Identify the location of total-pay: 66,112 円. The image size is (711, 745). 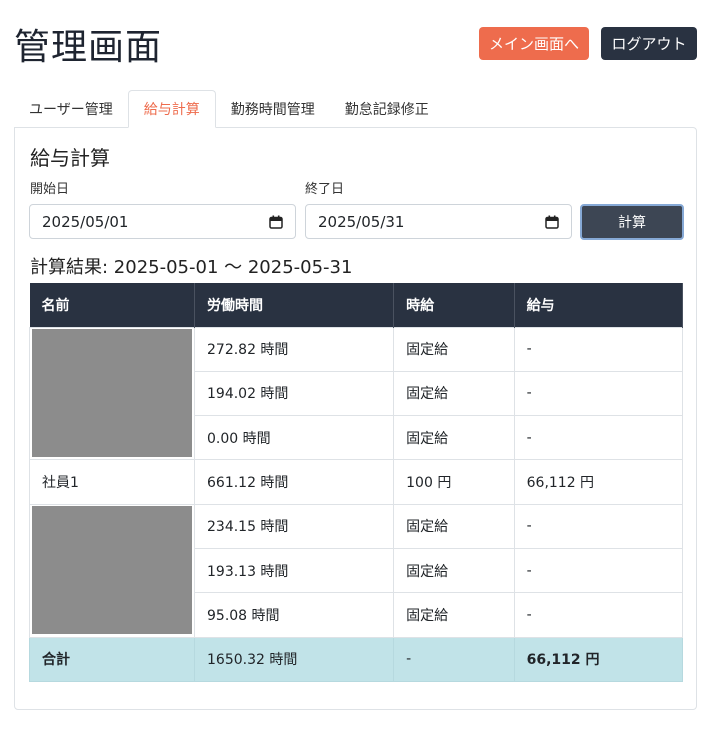
(598, 659).